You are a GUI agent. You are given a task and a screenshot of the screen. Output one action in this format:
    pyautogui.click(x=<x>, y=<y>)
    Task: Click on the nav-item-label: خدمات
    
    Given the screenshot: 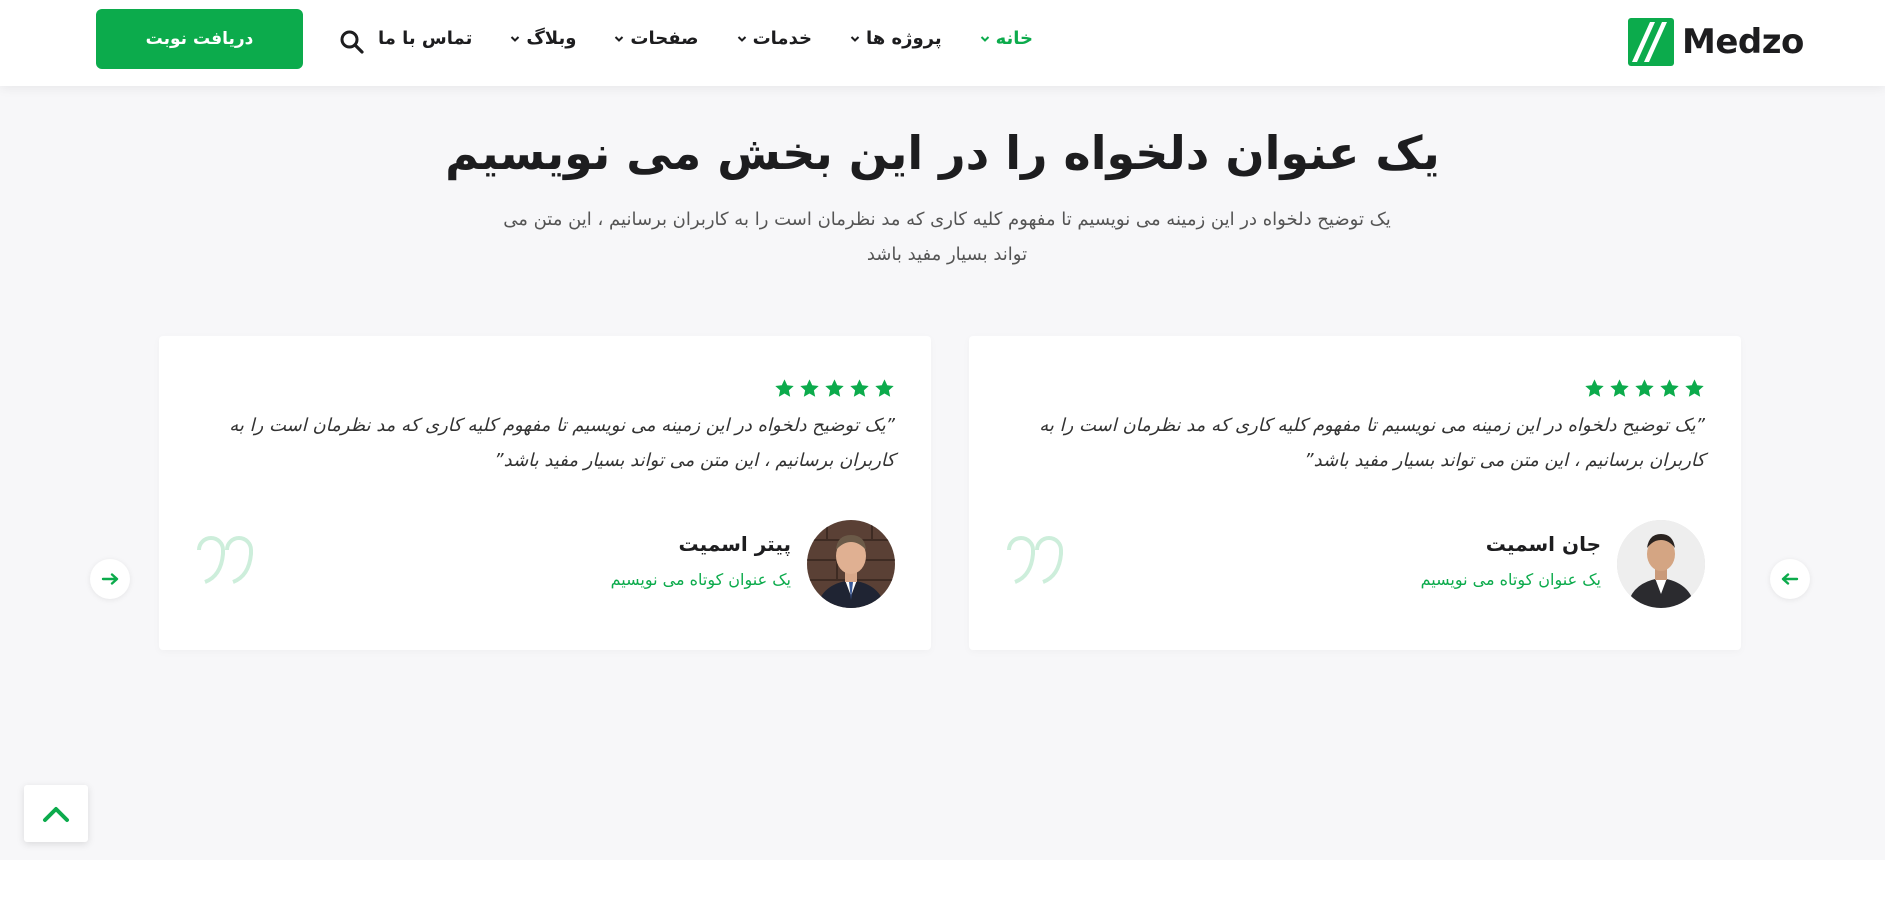 What is the action you would take?
    pyautogui.click(x=782, y=38)
    